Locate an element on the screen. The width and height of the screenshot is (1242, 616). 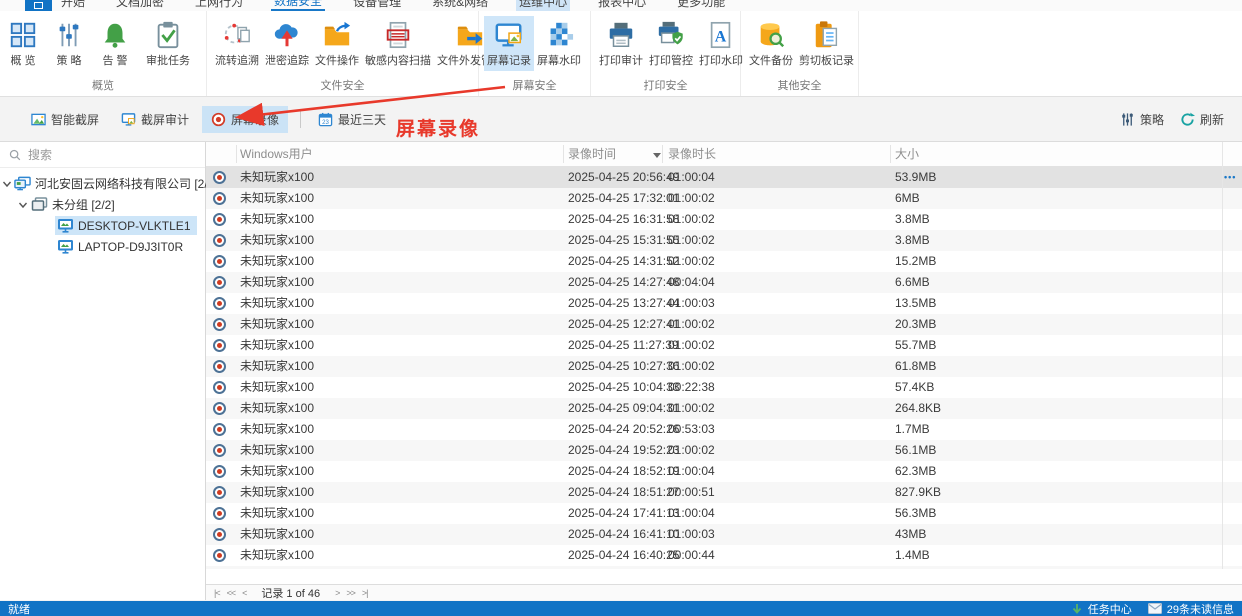
ribbon-button-策略: 策 略 is located at coordinates (69, 43).